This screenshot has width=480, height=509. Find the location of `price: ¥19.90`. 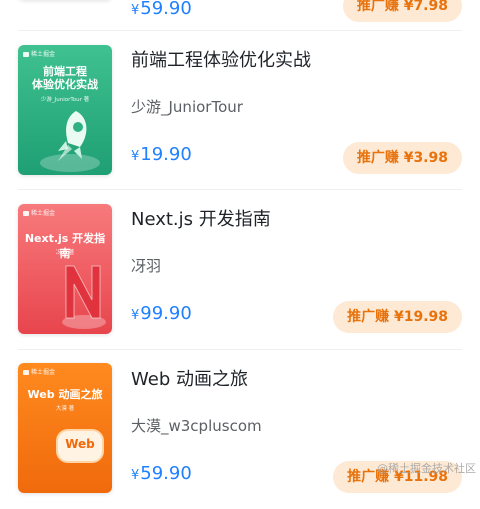

price: ¥19.90 is located at coordinates (161, 154).